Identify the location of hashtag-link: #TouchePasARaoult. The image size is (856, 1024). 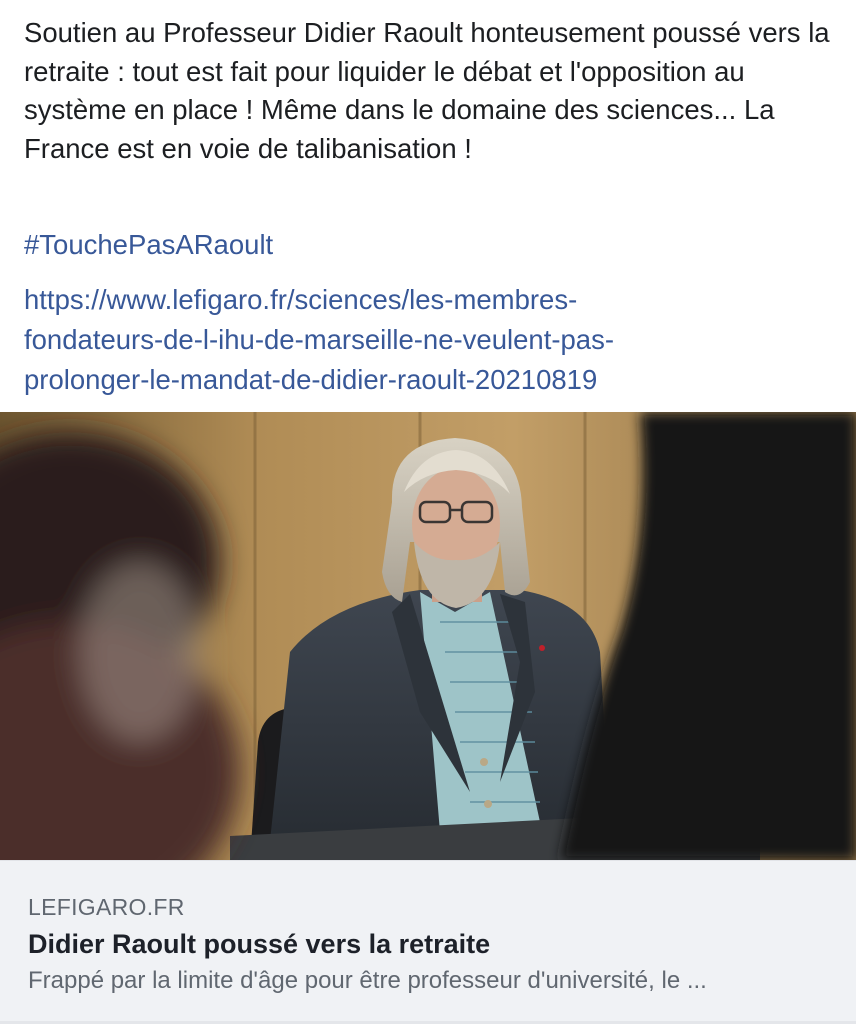
(148, 245).